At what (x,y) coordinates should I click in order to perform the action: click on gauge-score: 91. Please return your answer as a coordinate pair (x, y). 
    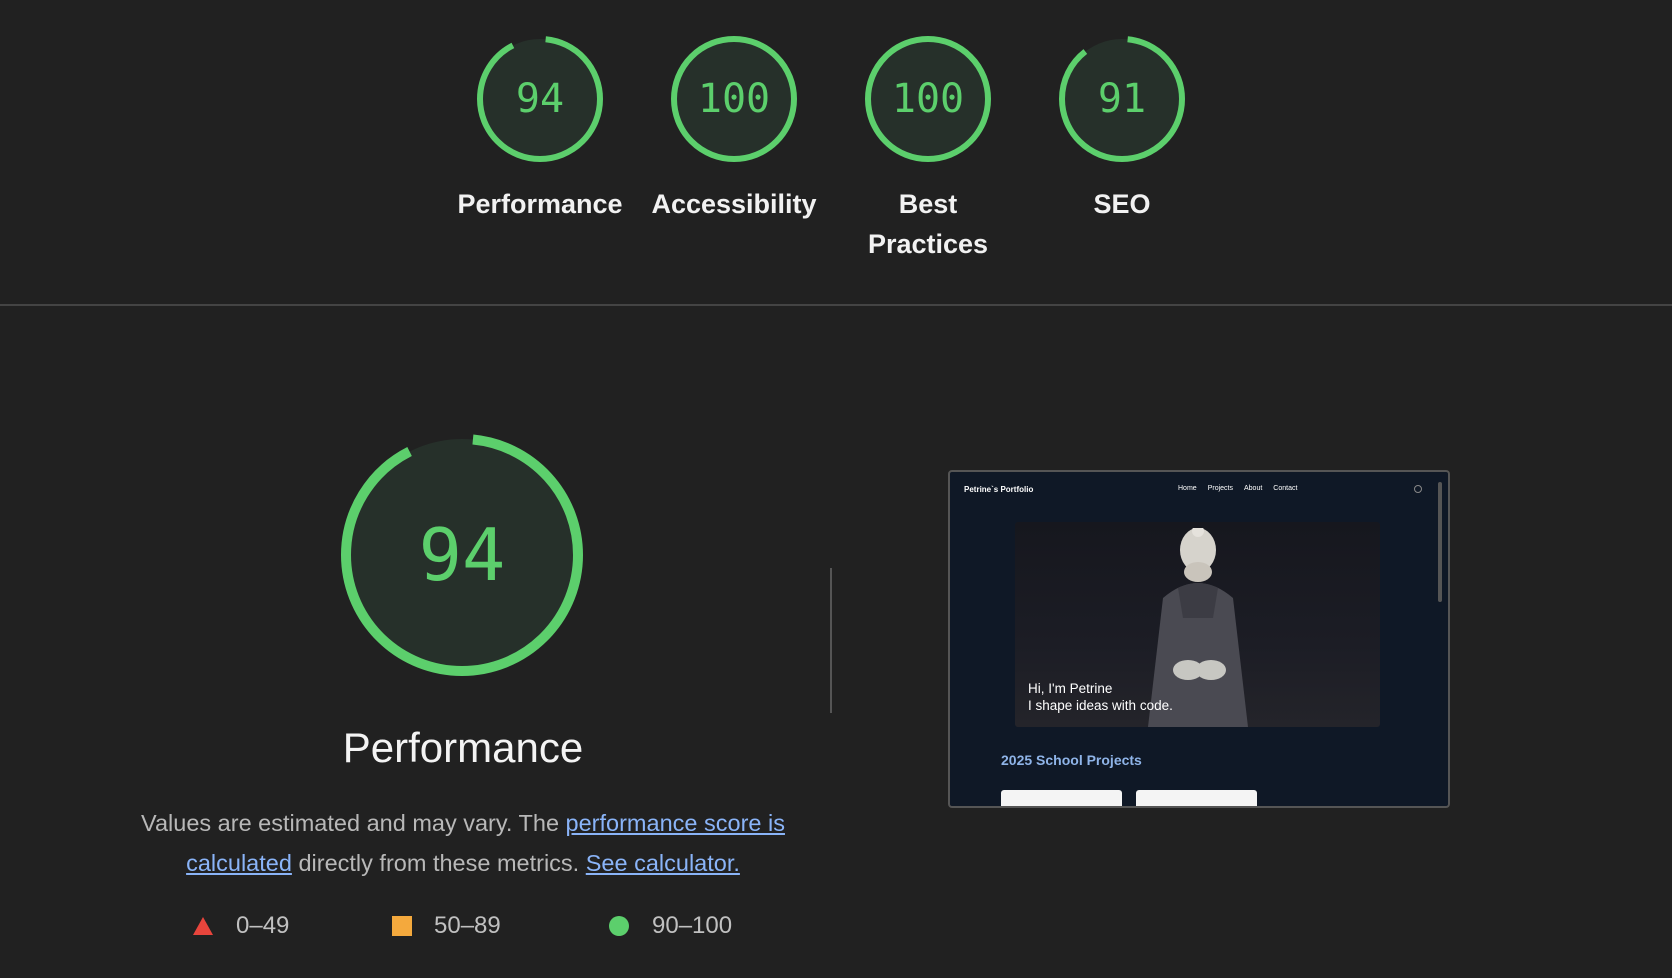
    Looking at the image, I should click on (1122, 99).